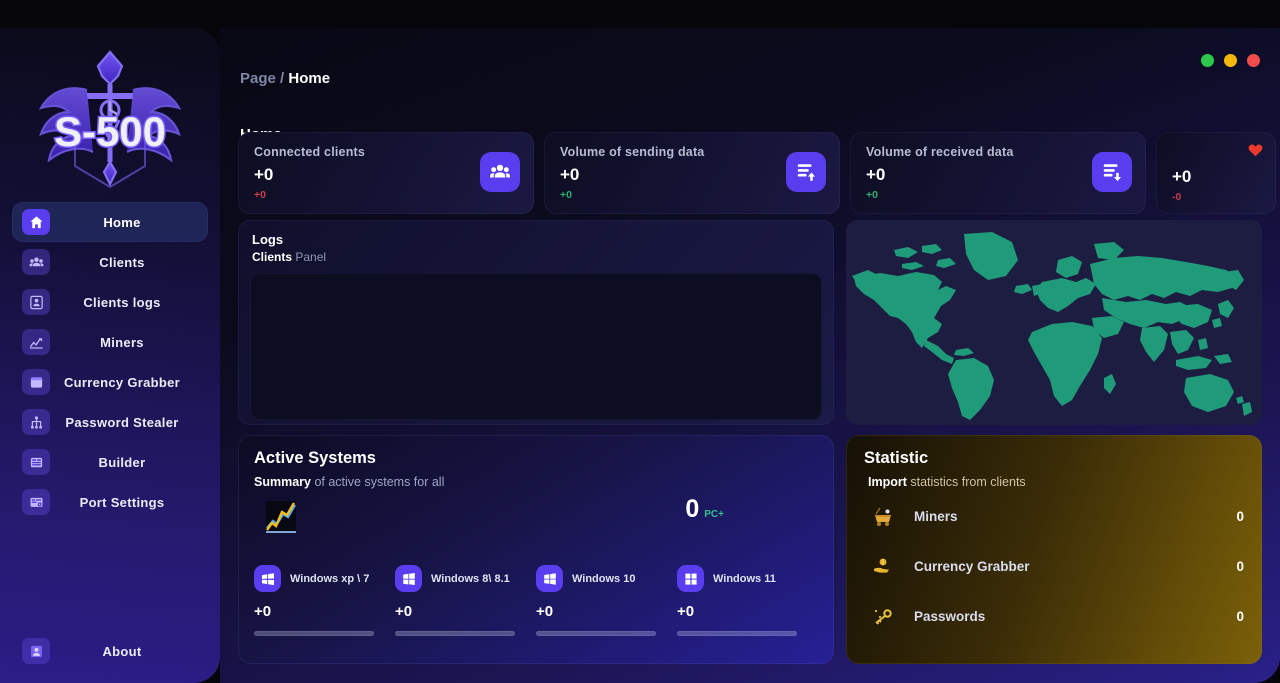 The image size is (1280, 683). I want to click on sidebar-item-builder: Builder, so click(110, 462).